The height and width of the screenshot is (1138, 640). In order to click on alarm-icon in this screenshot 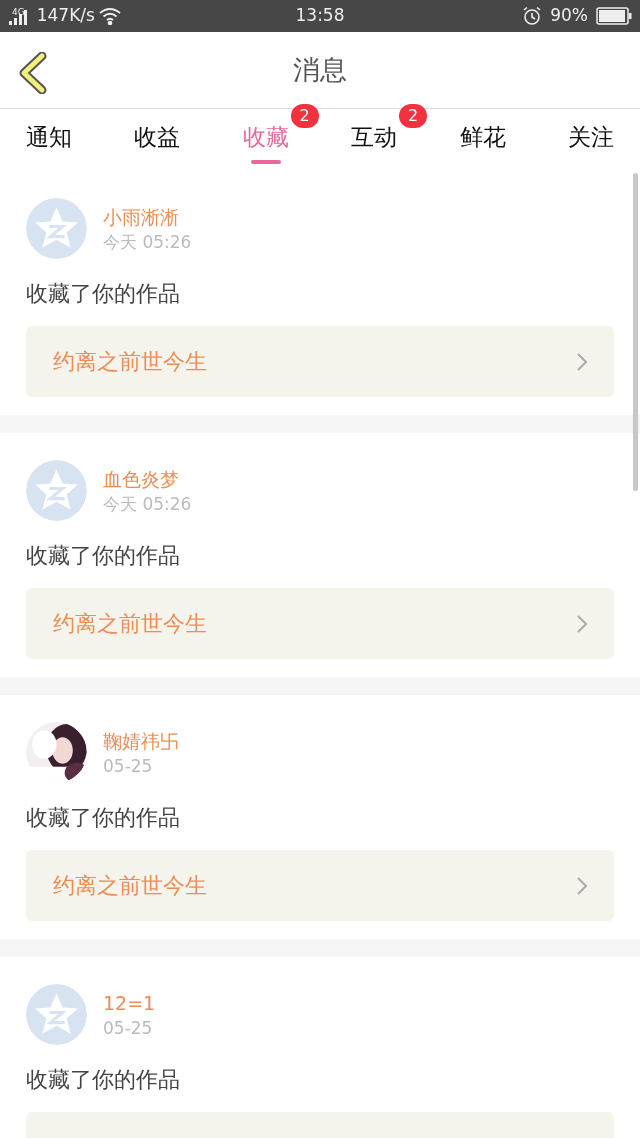, I will do `click(532, 16)`.